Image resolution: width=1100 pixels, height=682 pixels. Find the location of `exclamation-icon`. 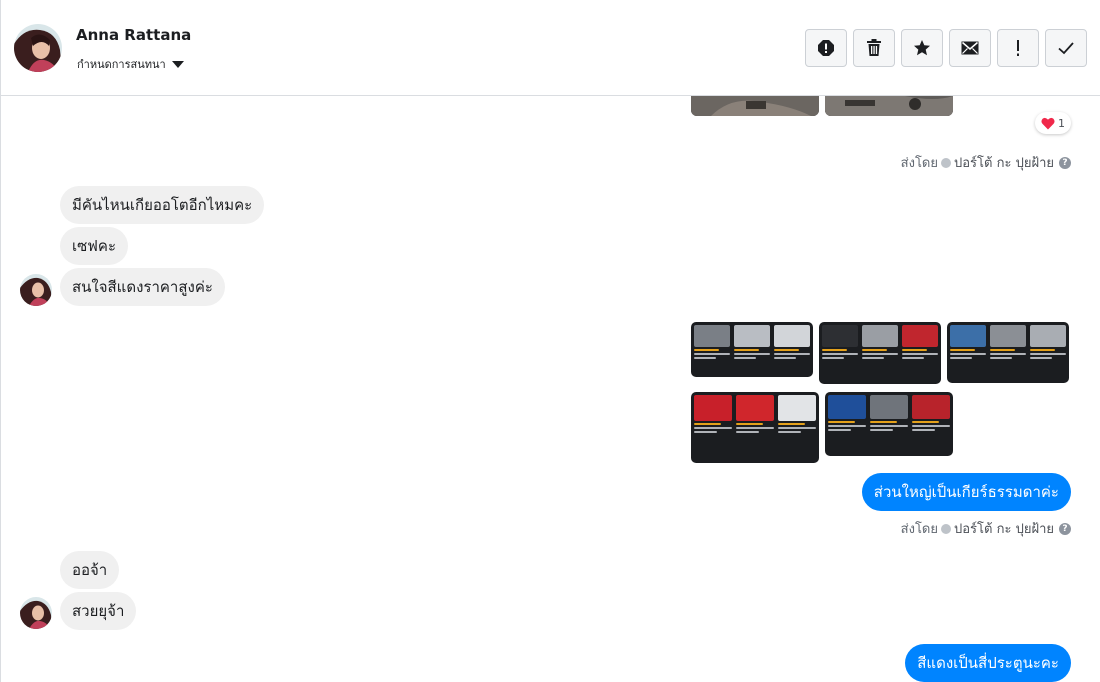

exclamation-icon is located at coordinates (1018, 48).